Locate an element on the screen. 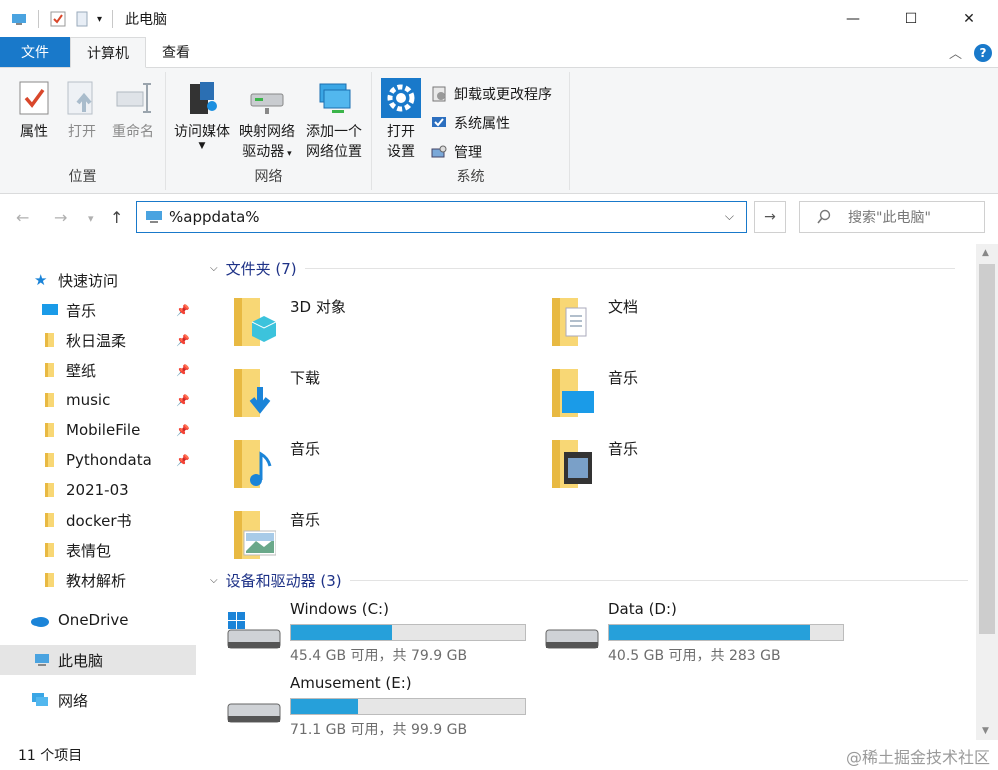  nav-quick-access: ★ 快速访问 is located at coordinates (98, 280).